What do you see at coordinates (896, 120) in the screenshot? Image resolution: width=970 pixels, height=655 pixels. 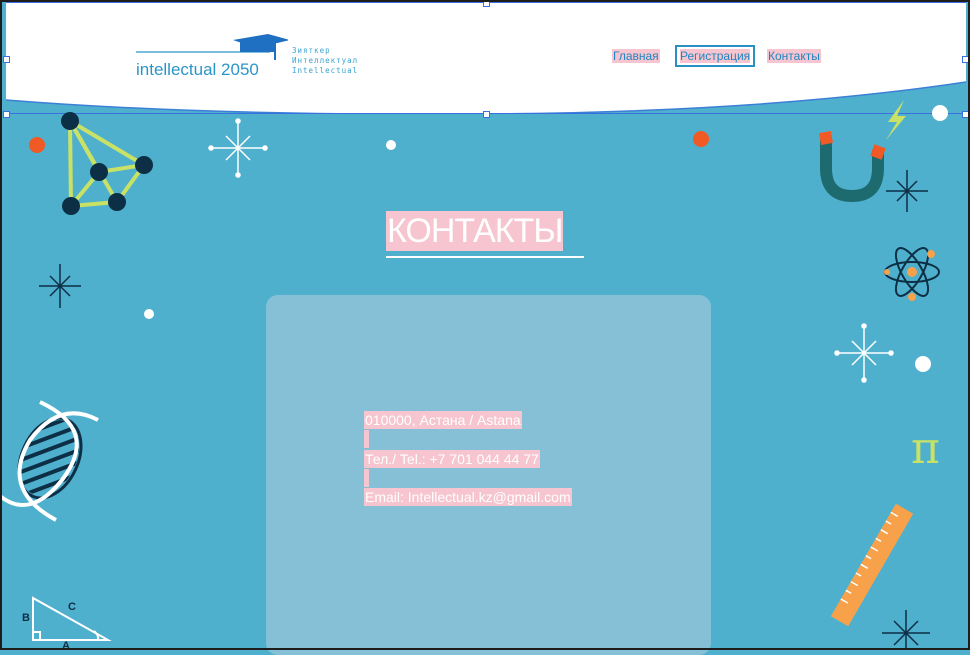 I see `lightning-icon` at bounding box center [896, 120].